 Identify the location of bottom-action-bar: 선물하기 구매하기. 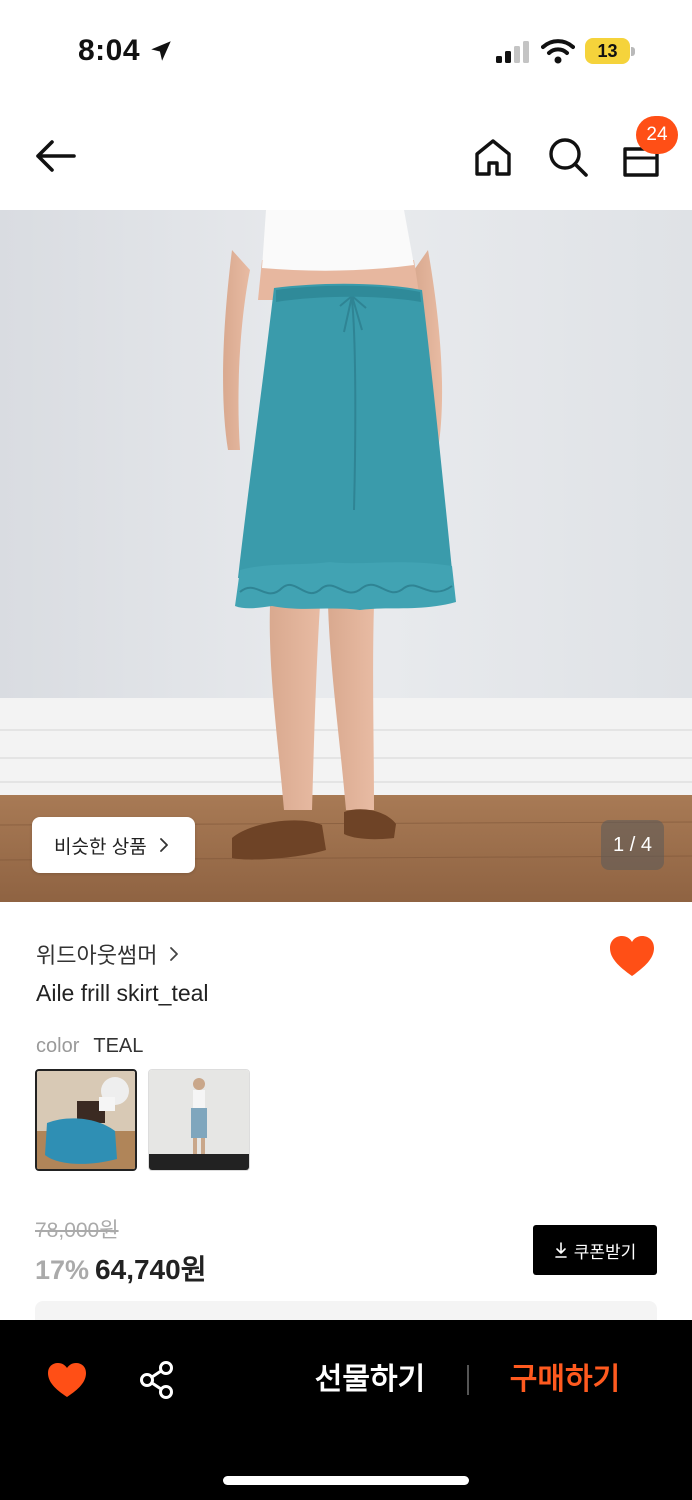
(346, 1410).